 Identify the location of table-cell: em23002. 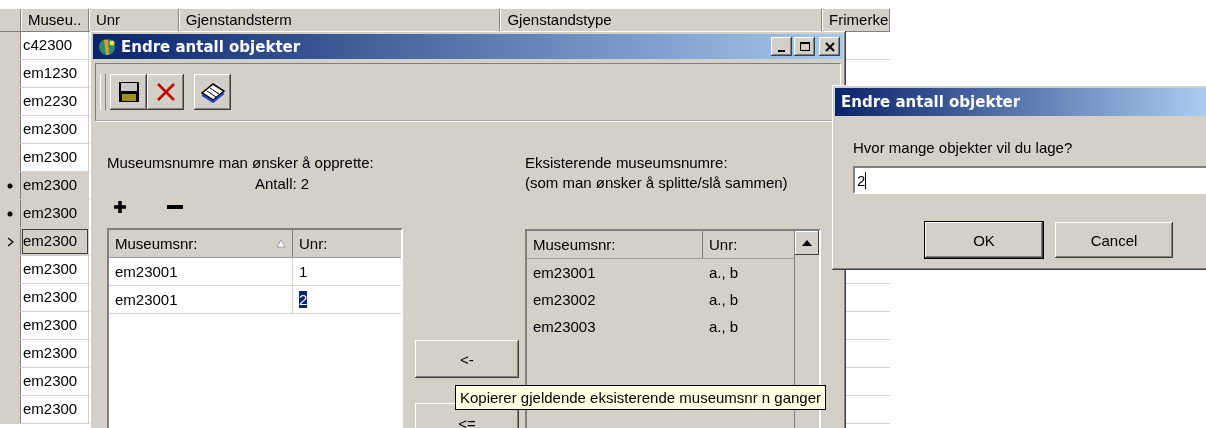
(615, 299).